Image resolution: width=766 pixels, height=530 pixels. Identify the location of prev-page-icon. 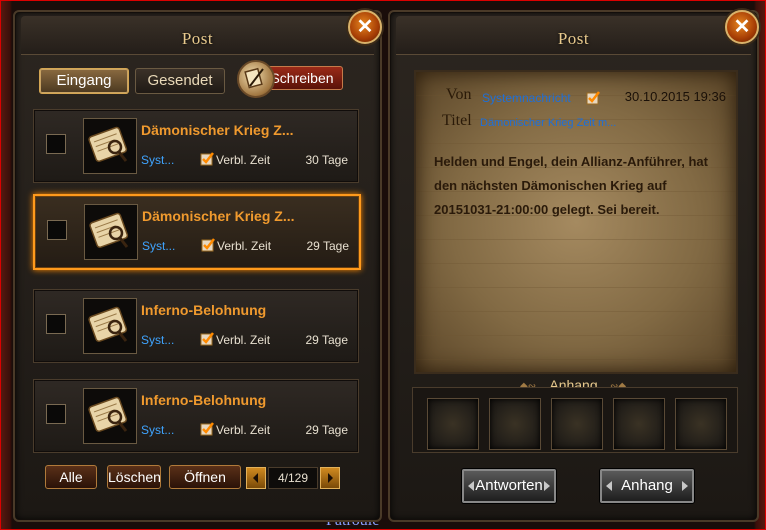
(256, 478).